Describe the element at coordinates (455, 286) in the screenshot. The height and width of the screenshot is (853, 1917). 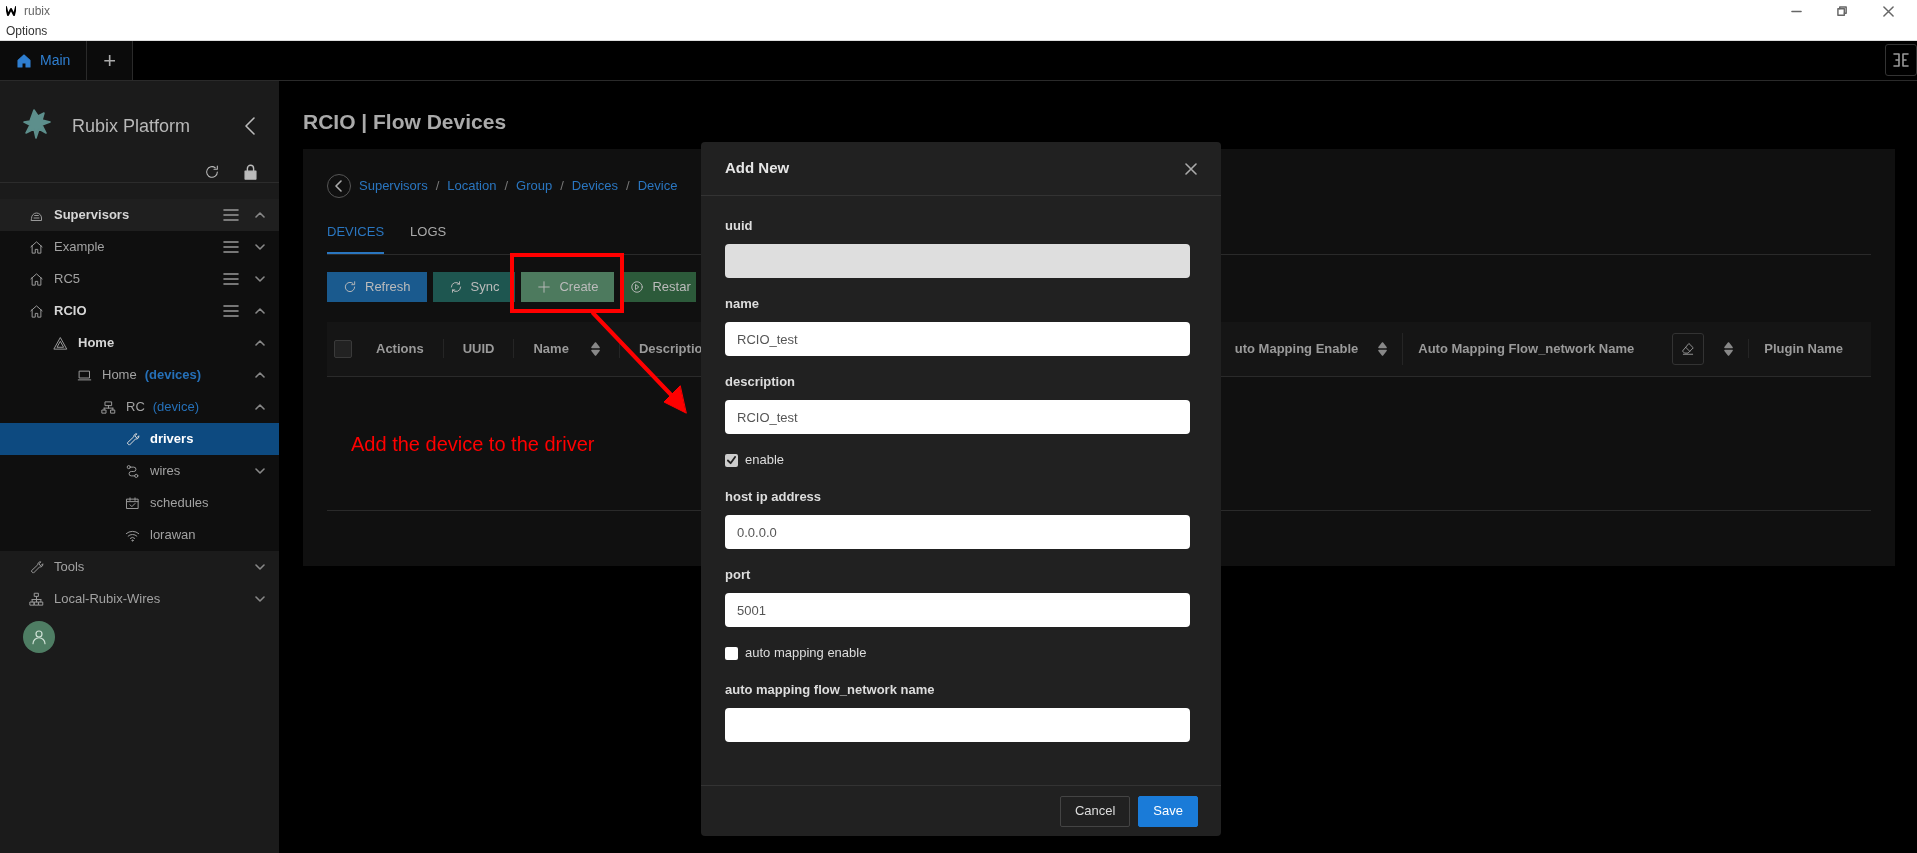
I see `sync-icon` at that location.